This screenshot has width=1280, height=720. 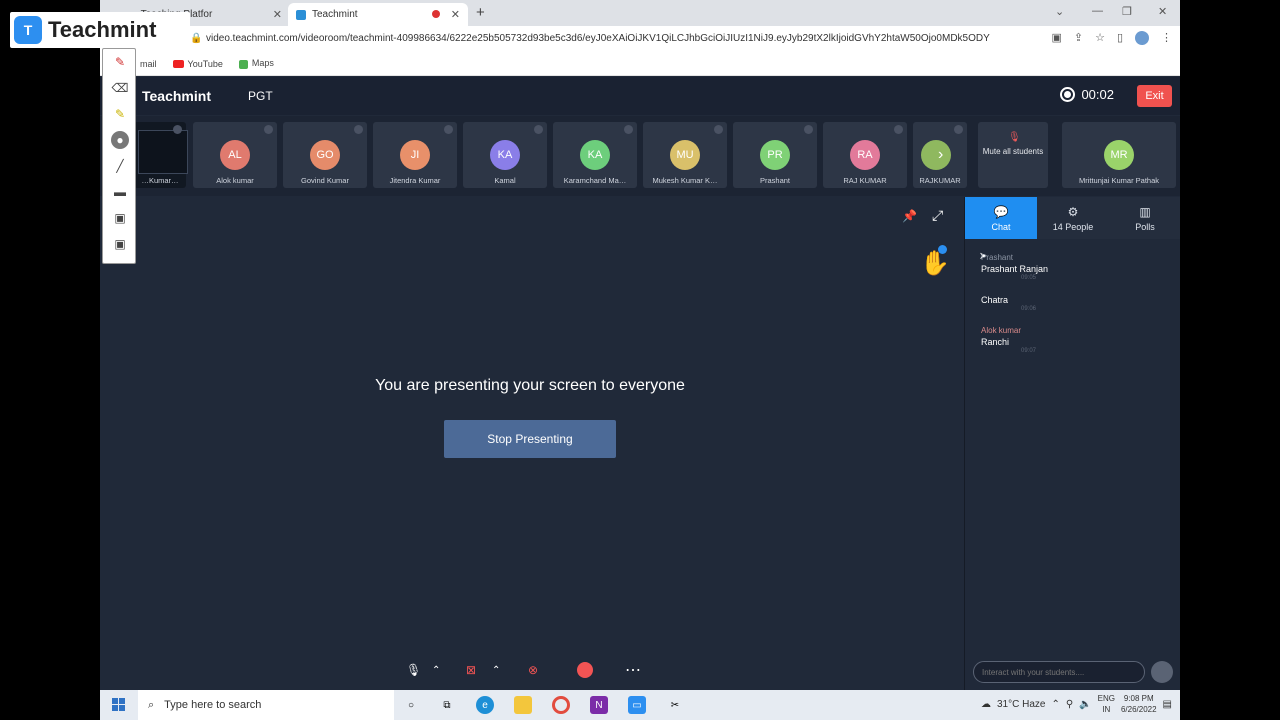 I want to click on line-icon: ╱, so click(x=120, y=166).